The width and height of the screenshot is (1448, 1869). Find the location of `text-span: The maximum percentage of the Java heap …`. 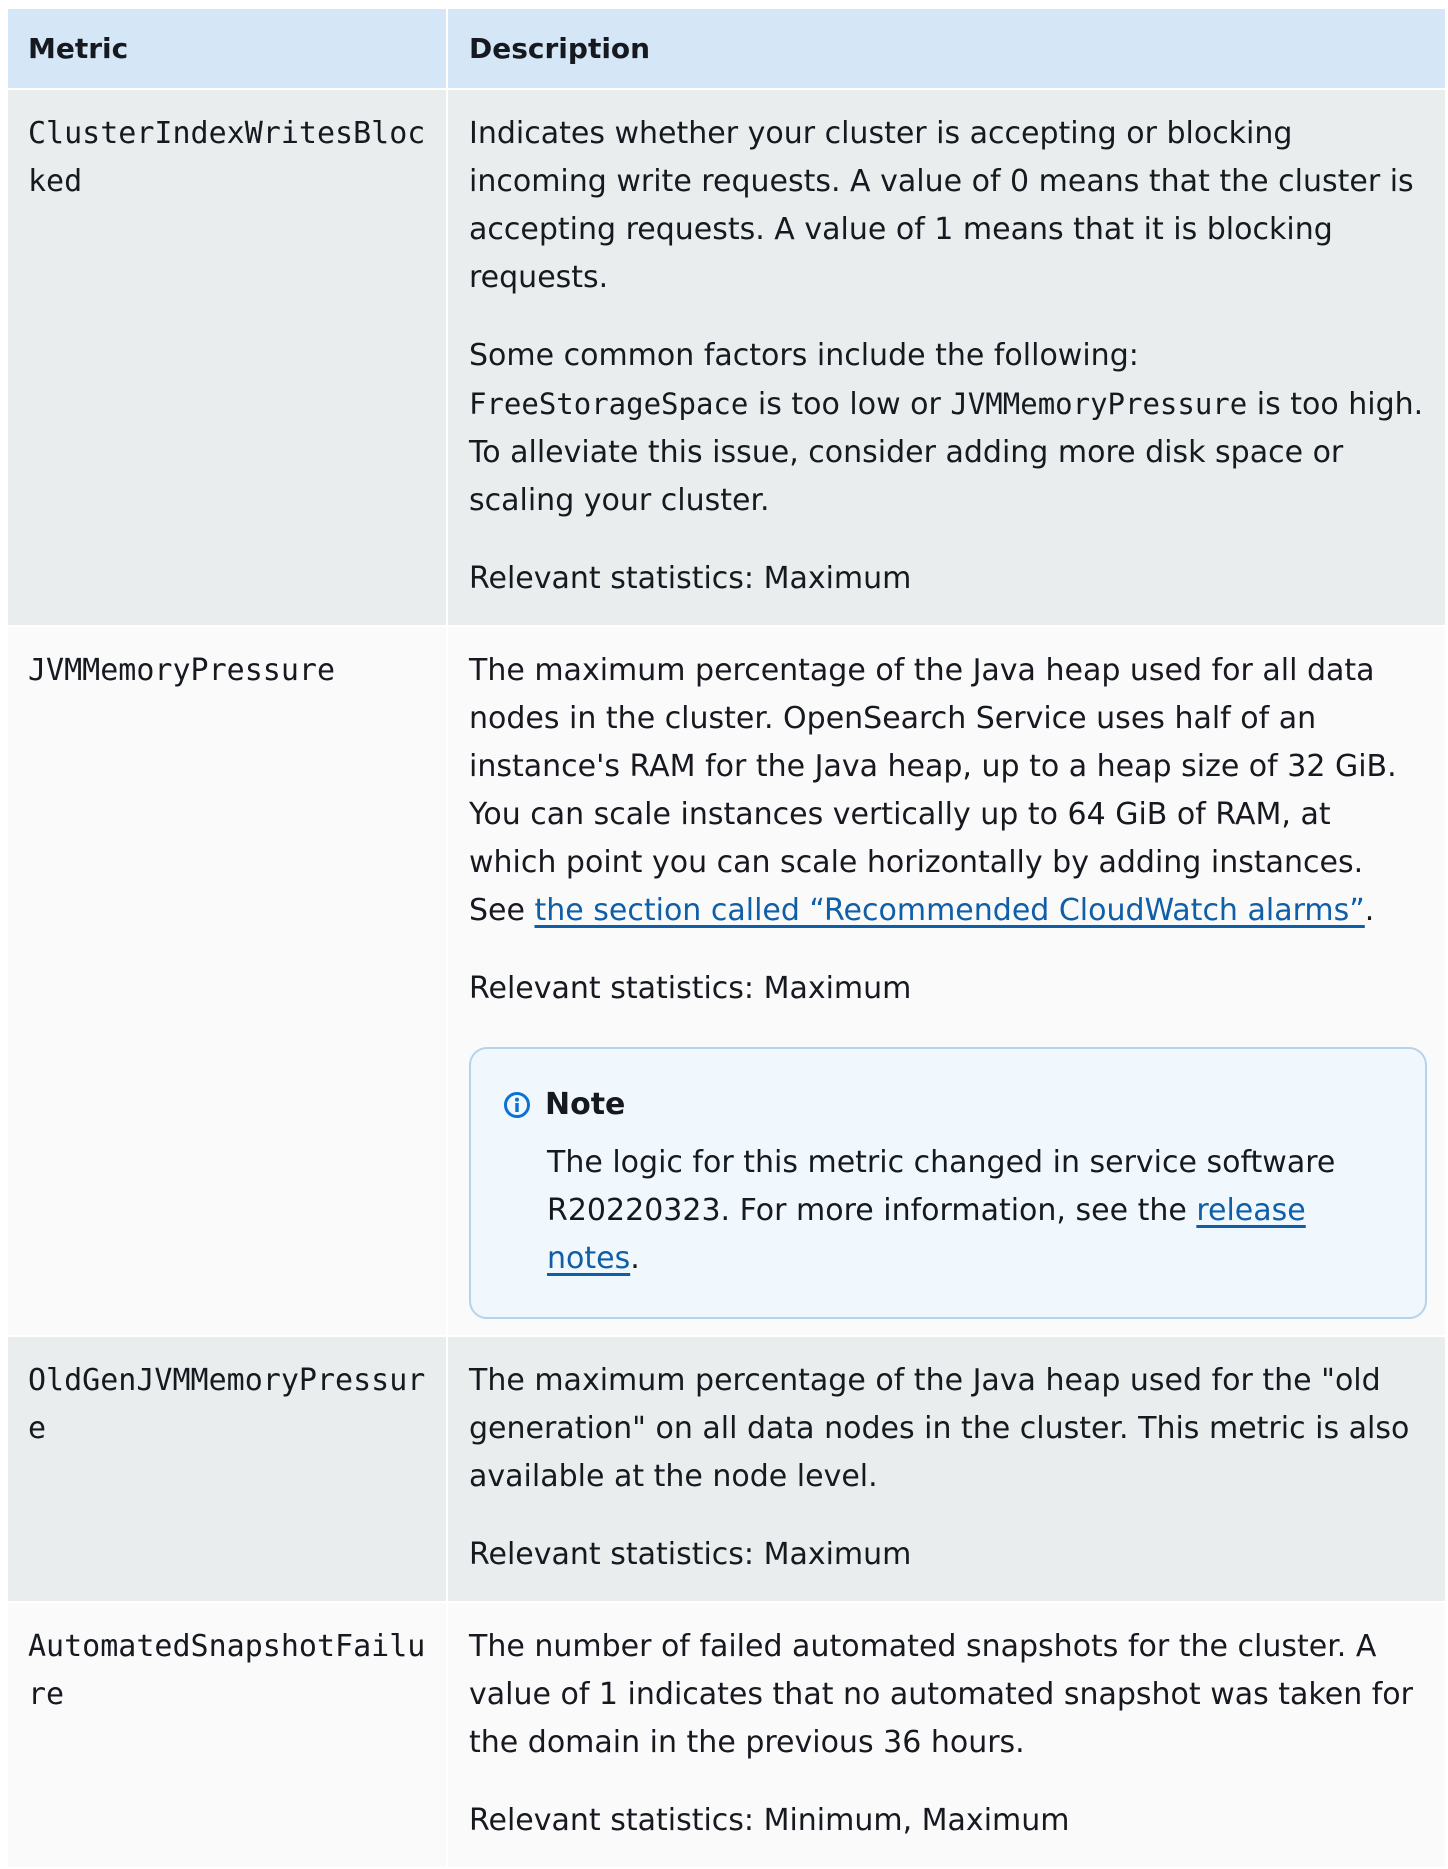

text-span: The maximum percentage of the Java heap … is located at coordinates (933, 790).